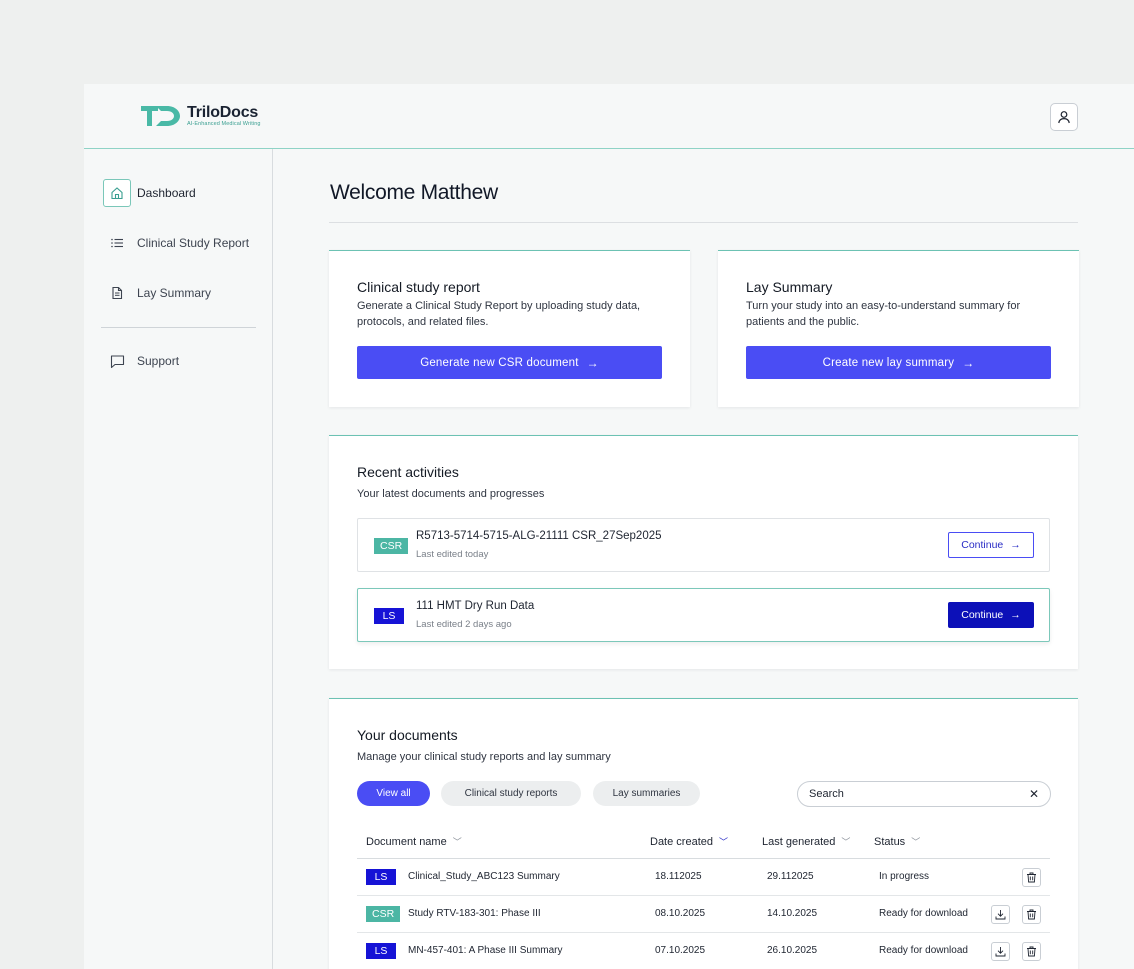 This screenshot has width=1134, height=969. What do you see at coordinates (703, 222) in the screenshot?
I see `title-divider` at bounding box center [703, 222].